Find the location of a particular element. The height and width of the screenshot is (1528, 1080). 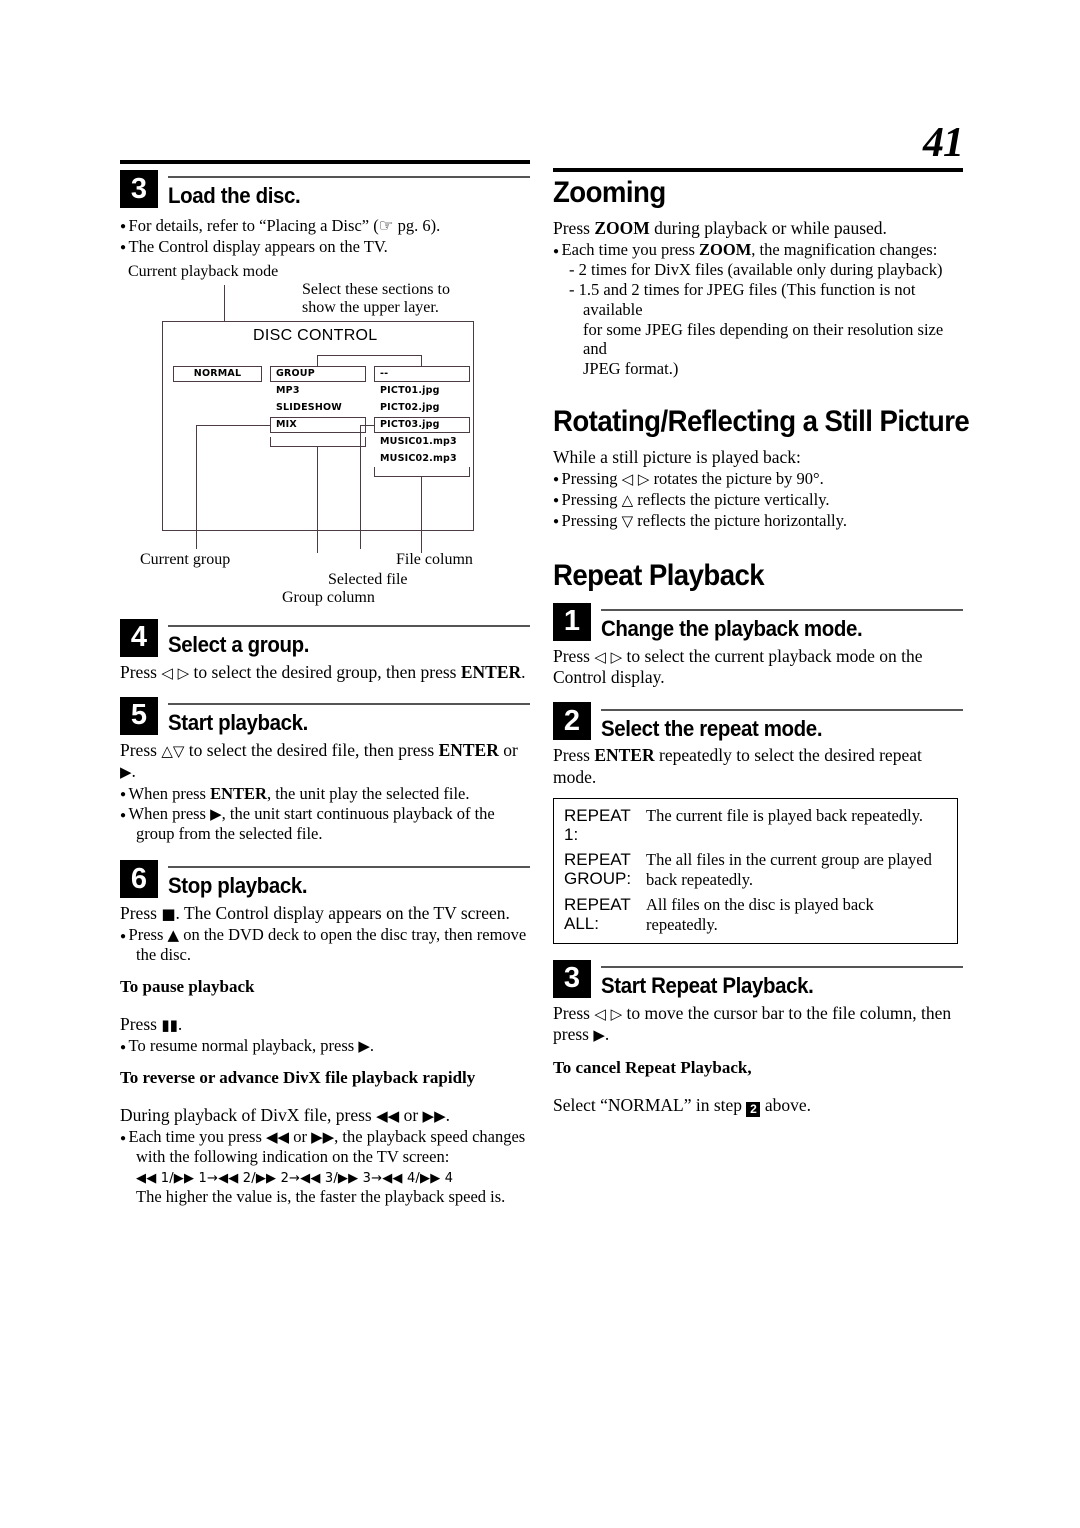

rewind-icon-3: ◀◀ is located at coordinates (146, 1179).